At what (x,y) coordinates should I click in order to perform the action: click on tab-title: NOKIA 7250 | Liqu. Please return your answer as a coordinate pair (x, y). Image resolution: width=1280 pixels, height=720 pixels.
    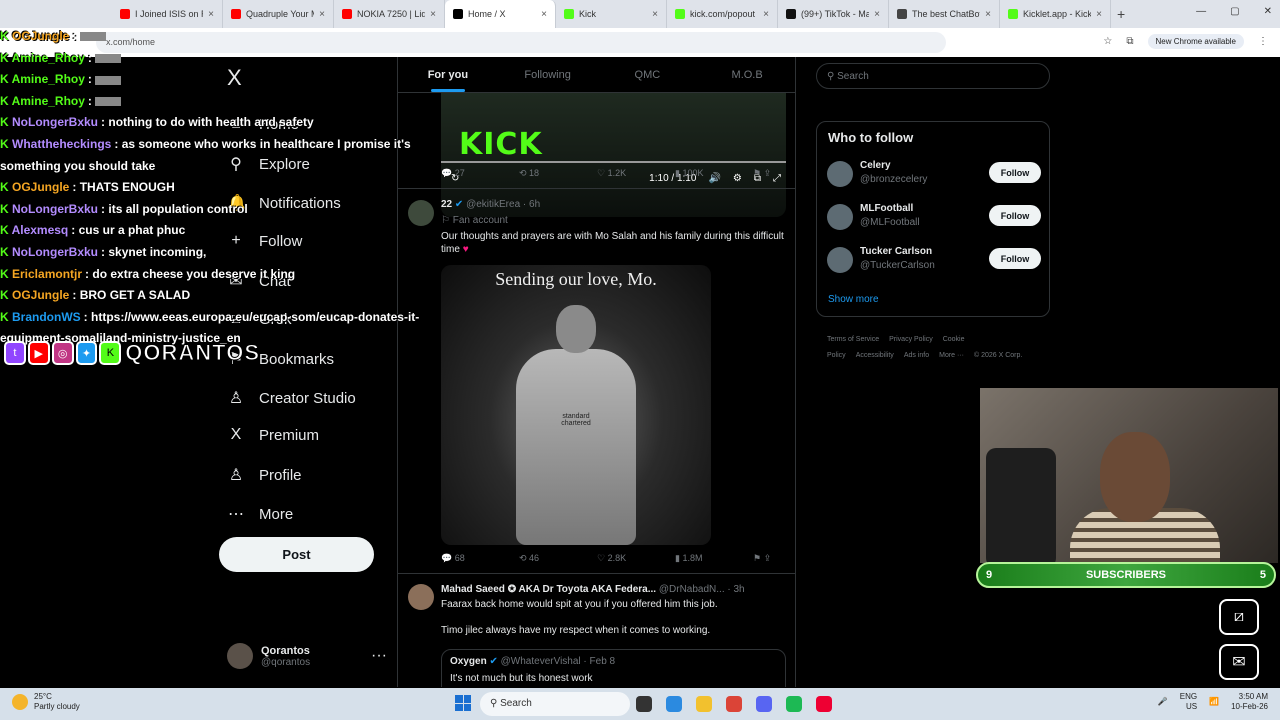
    Looking at the image, I should click on (391, 14).